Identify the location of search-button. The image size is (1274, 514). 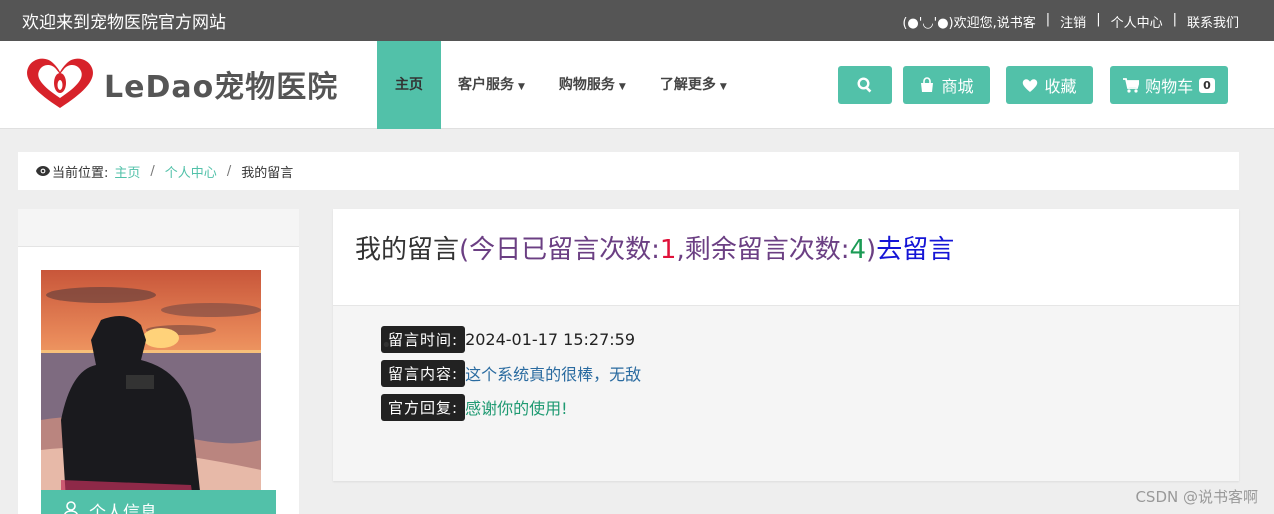
(865, 85).